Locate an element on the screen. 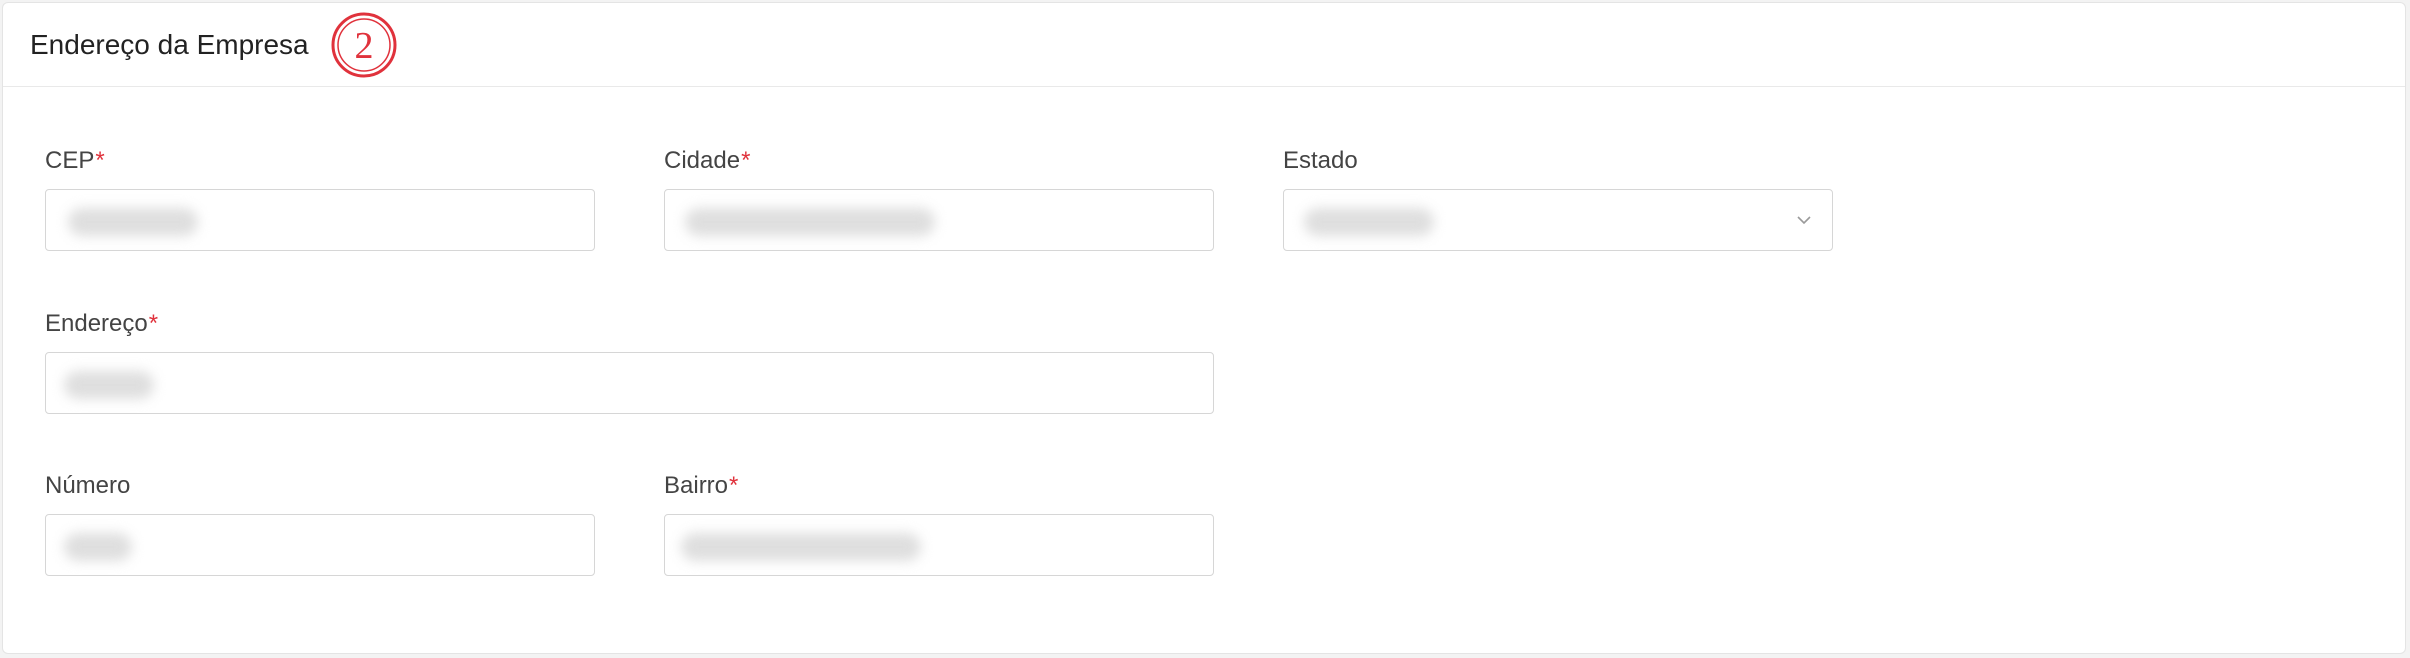  bairro-value-redacted is located at coordinates (801, 547).